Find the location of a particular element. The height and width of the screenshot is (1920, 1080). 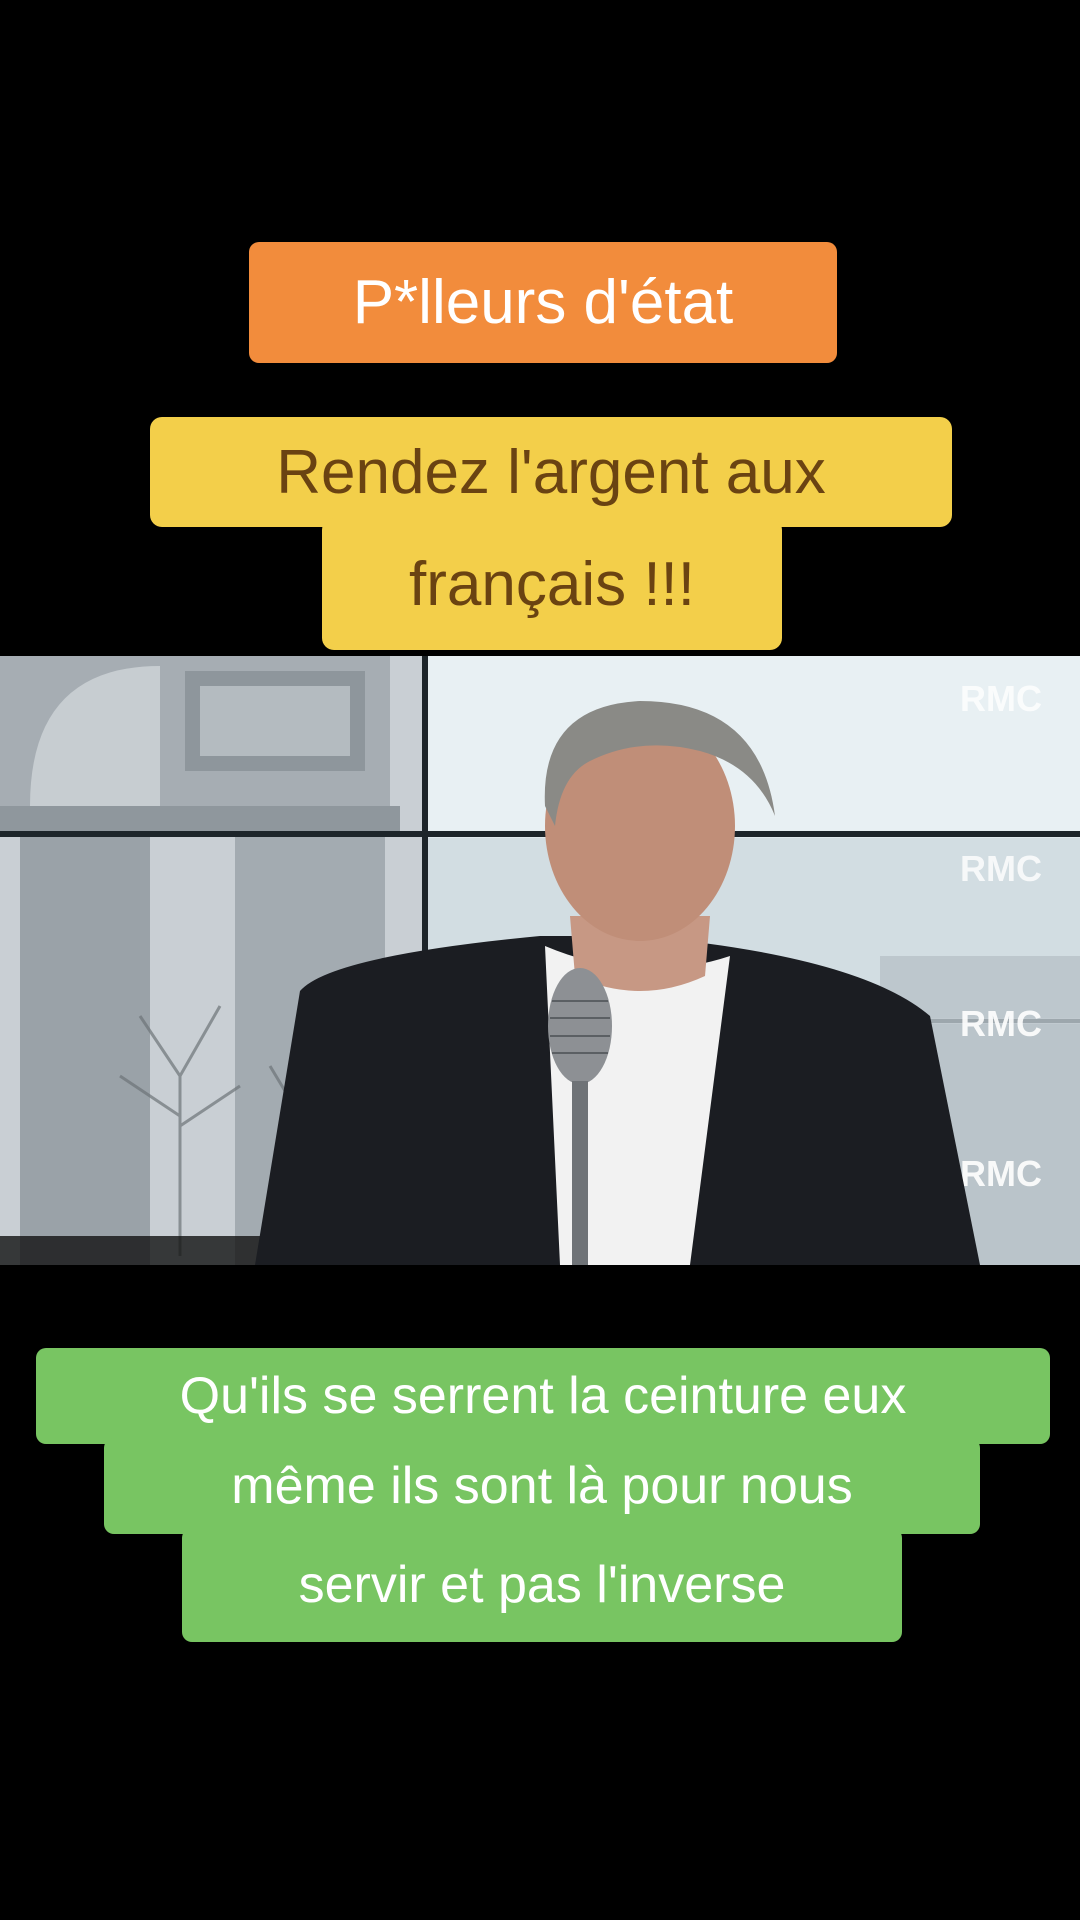

arch-pillar-left is located at coordinates (85, 1050).